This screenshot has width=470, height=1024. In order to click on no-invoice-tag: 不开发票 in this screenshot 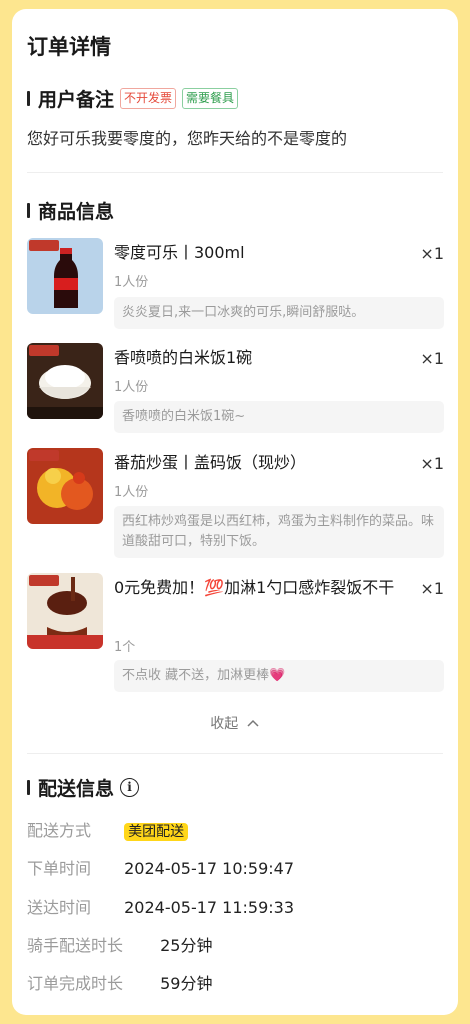, I will do `click(148, 98)`.